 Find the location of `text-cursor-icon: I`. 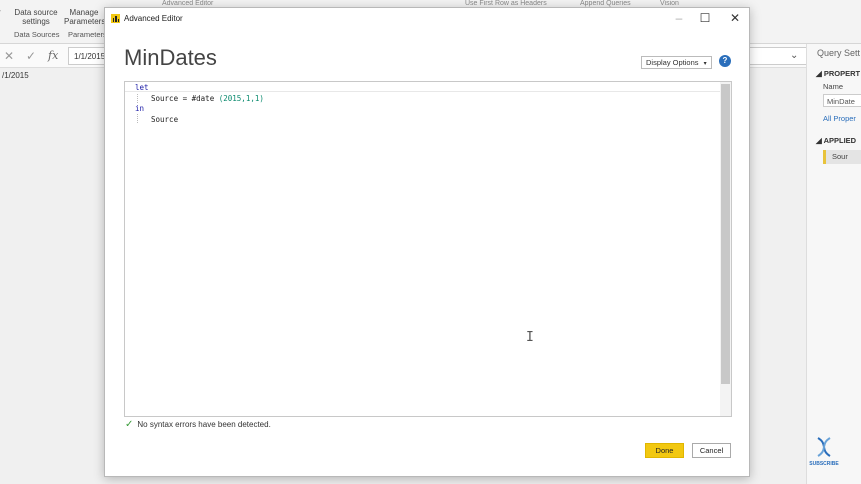

text-cursor-icon: I is located at coordinates (530, 337).